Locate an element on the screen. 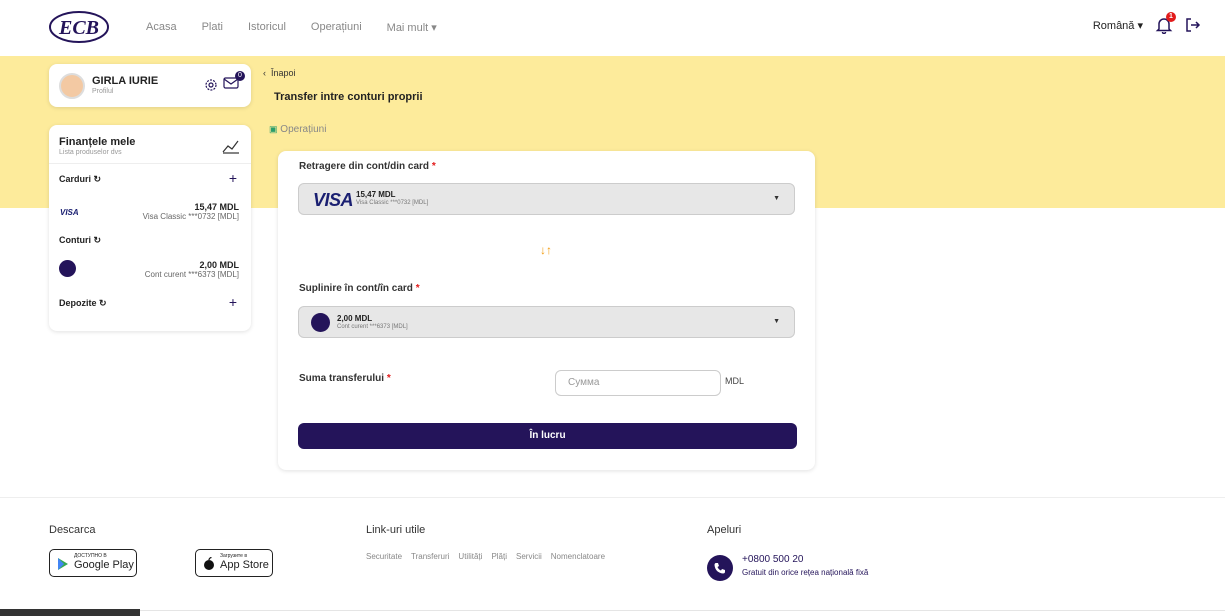 This screenshot has width=1225, height=616. to-amount: 2,00 MDL is located at coordinates (355, 318).